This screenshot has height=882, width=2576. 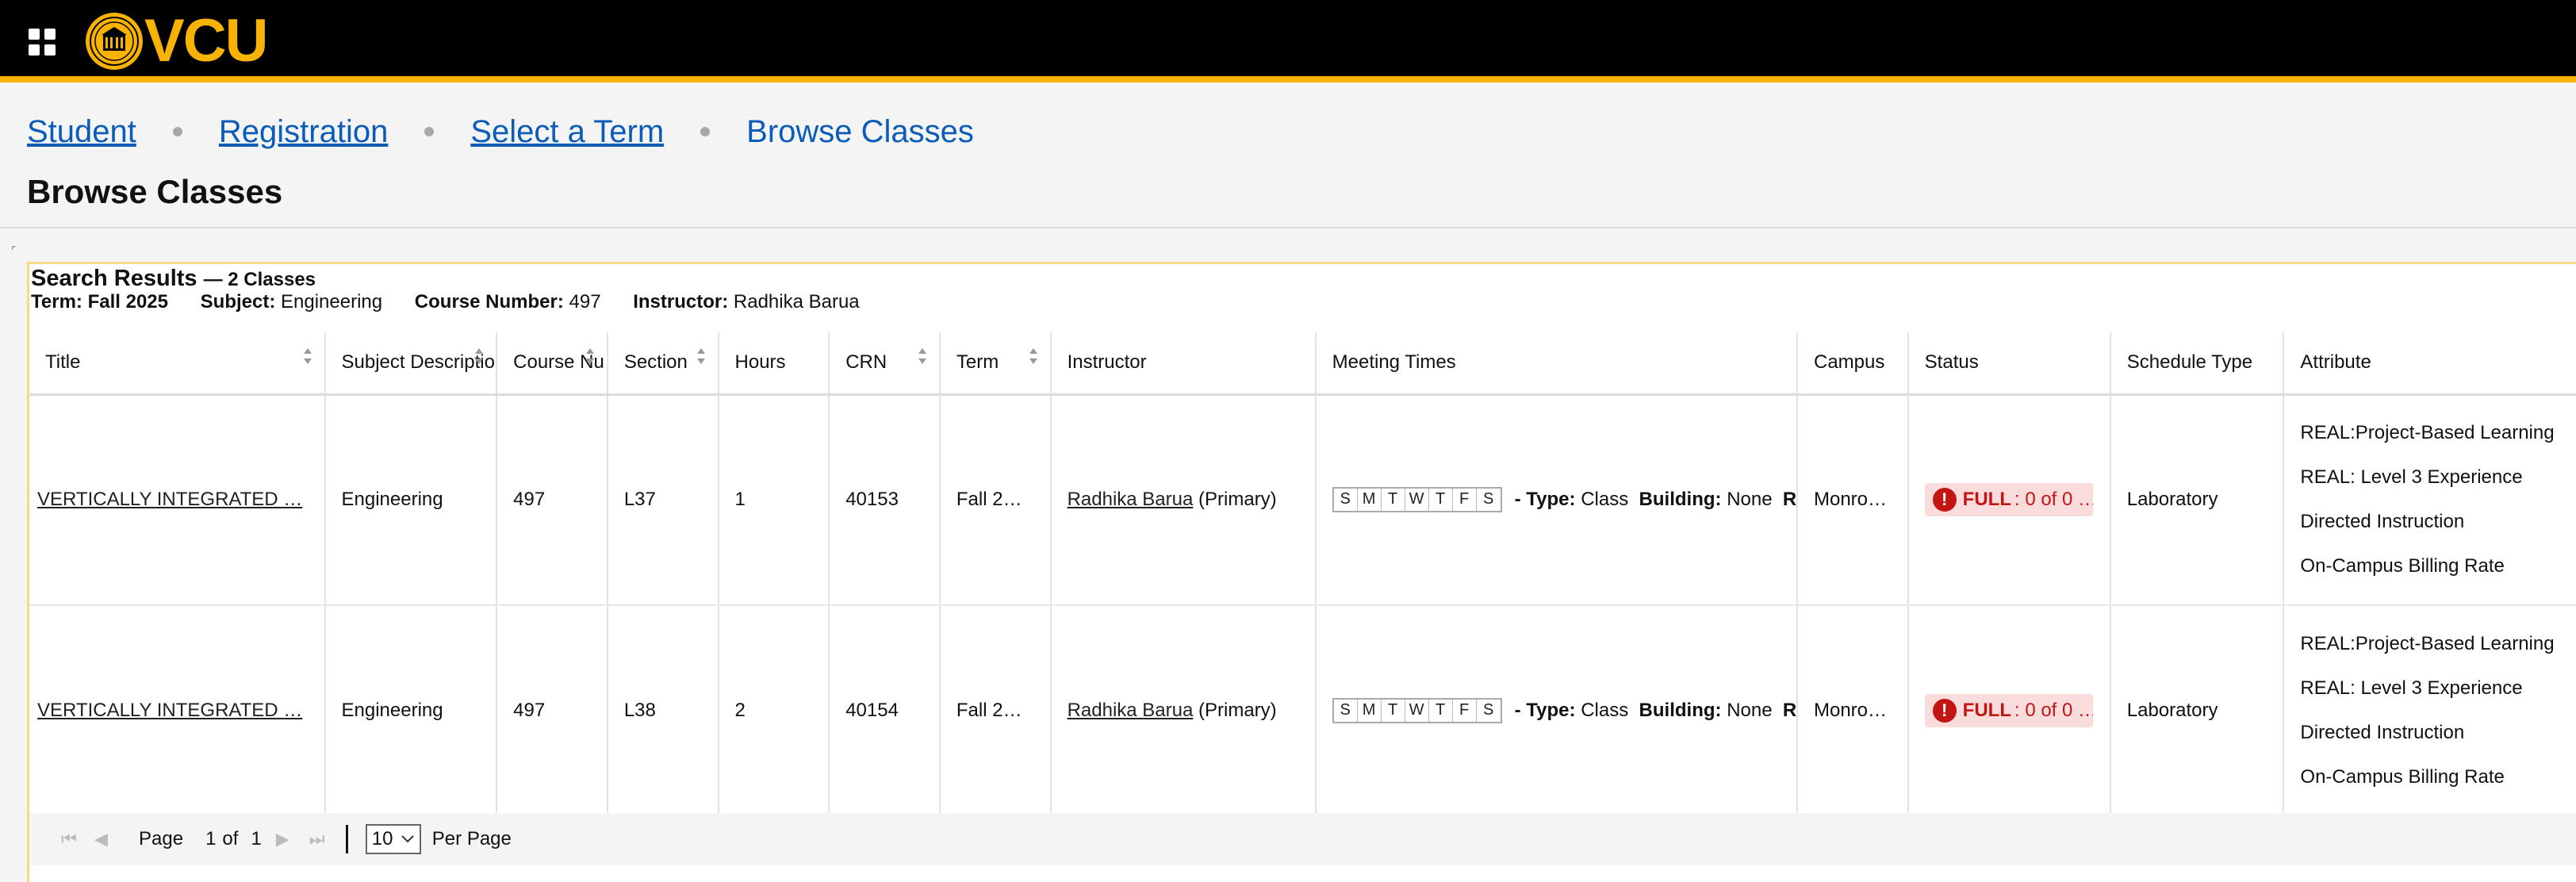 I want to click on filter-value-course-number: 497, so click(x=585, y=302).